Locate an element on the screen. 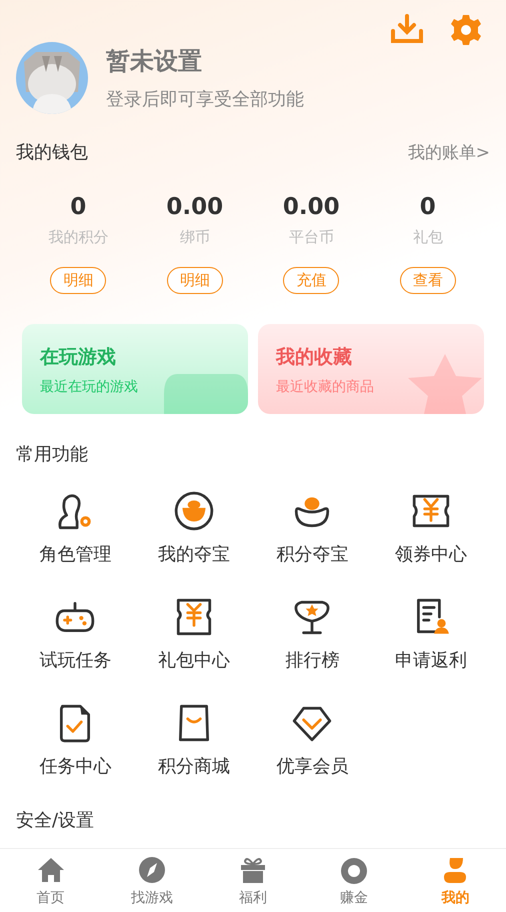 The image size is (506, 912). section-title: 安全/设置 is located at coordinates (55, 820).